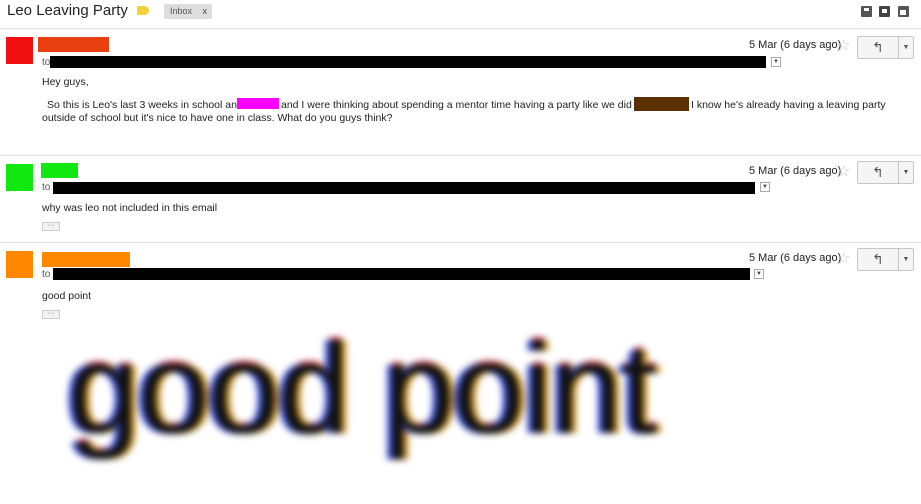 The image size is (921, 504). What do you see at coordinates (460, 13) in the screenshot?
I see `thread-header: Leo Leaving Party Inbox x` at bounding box center [460, 13].